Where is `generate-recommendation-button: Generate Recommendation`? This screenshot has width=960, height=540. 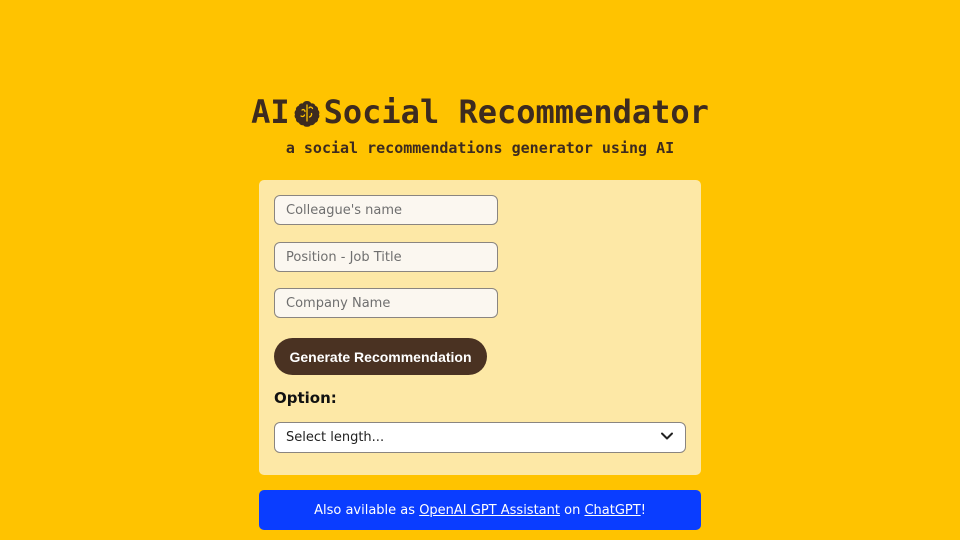 generate-recommendation-button: Generate Recommendation is located at coordinates (380, 356).